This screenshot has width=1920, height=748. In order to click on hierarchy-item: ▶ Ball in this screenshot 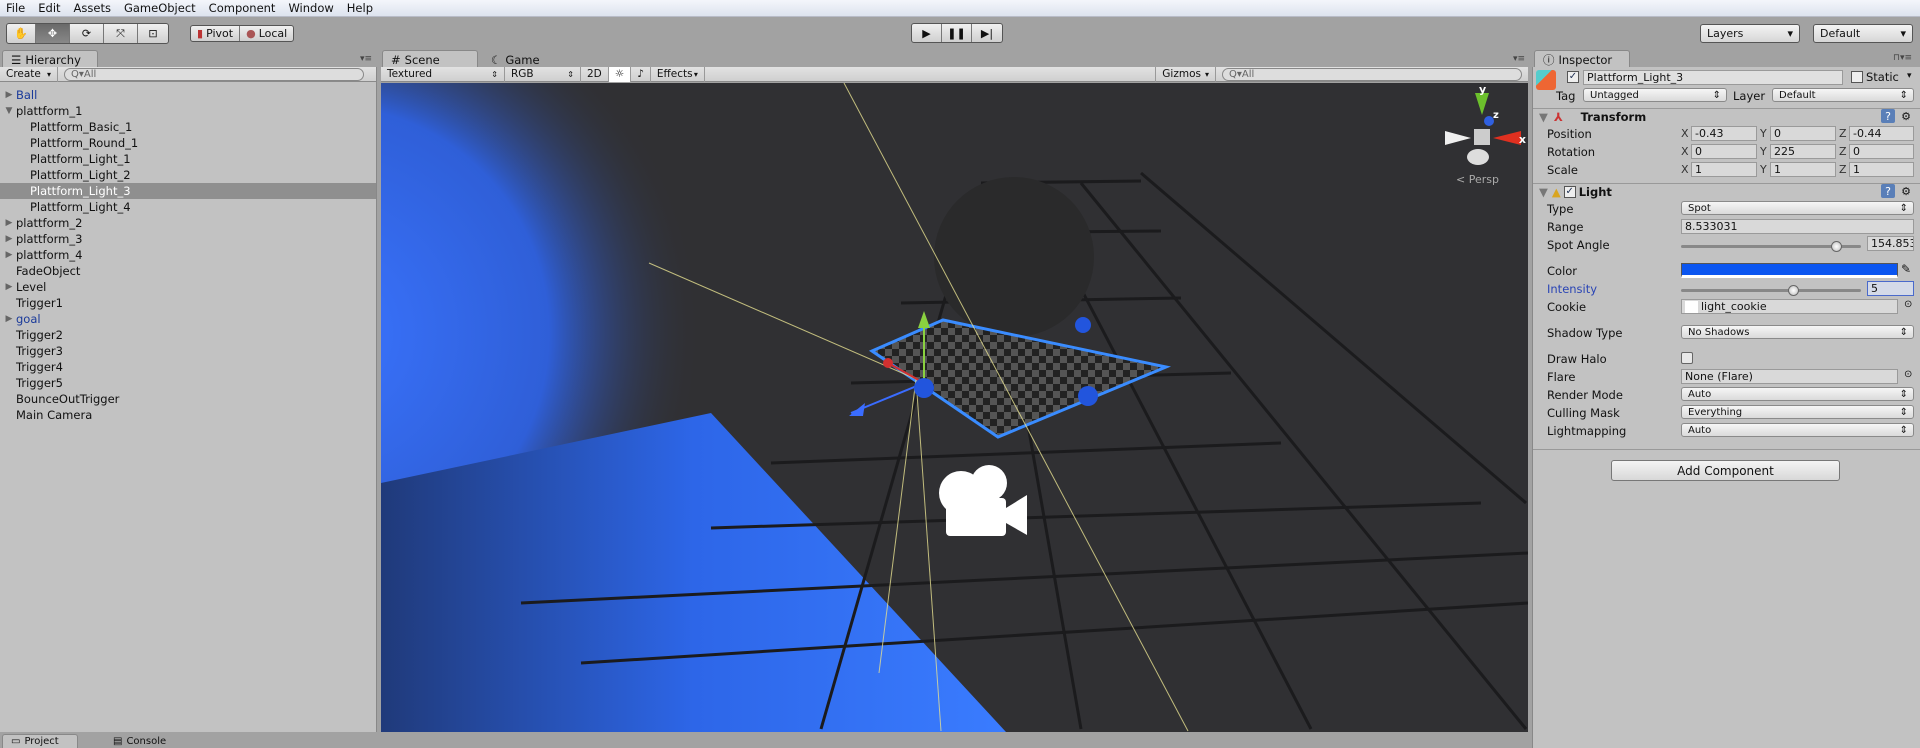, I will do `click(188, 95)`.